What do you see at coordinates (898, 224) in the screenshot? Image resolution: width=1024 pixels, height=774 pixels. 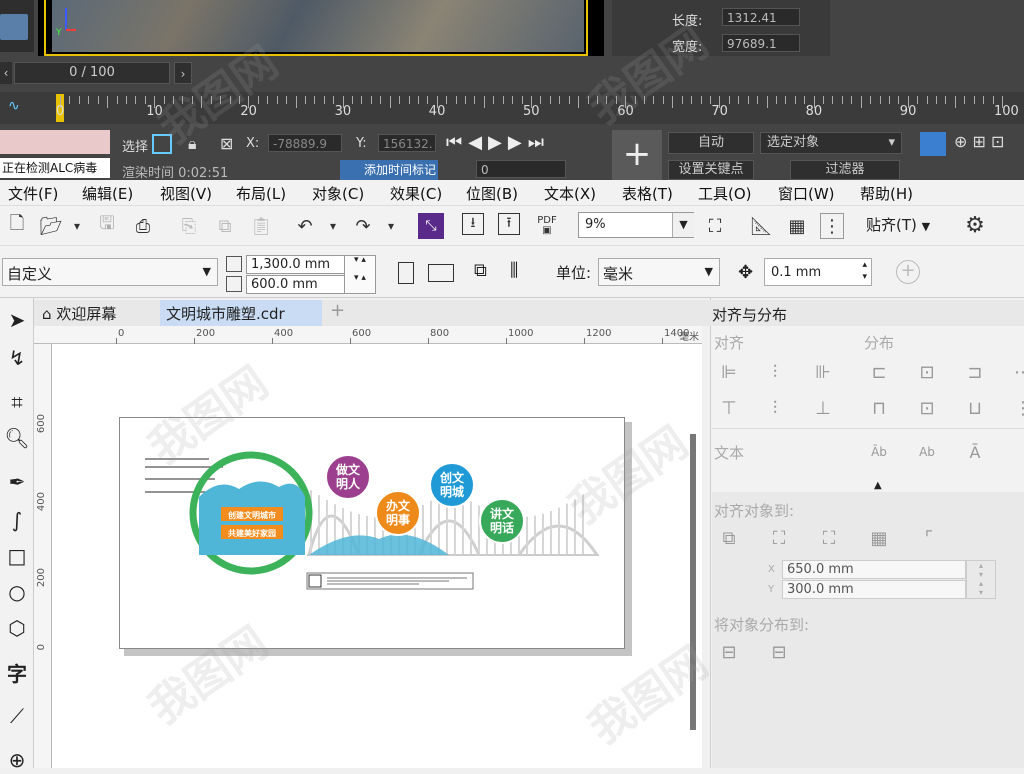 I see `snap-to-button: 贴齐(T) ▼` at bounding box center [898, 224].